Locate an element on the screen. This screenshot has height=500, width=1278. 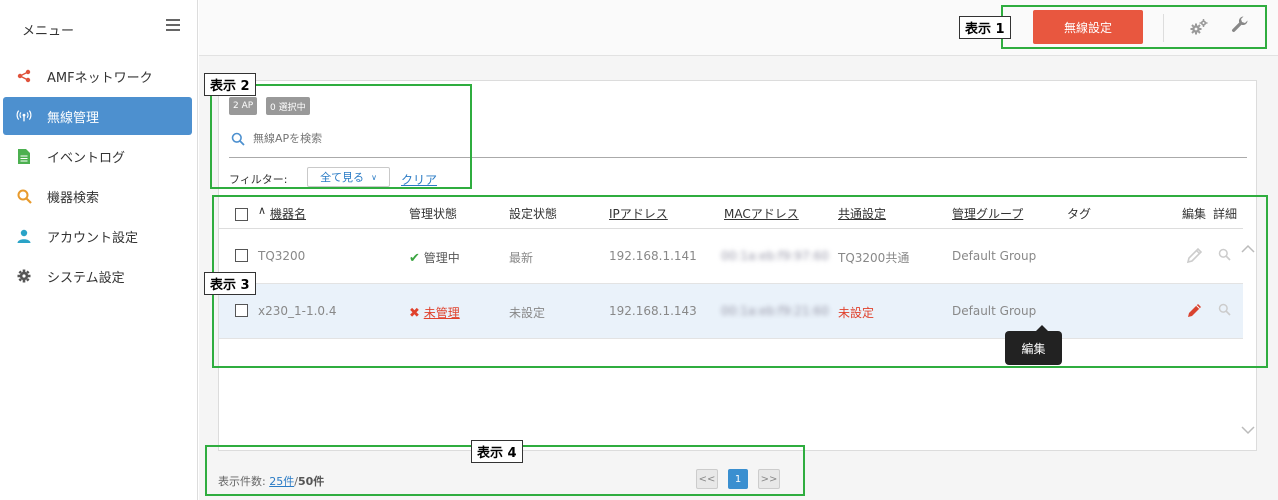
sidebar-item-label: システム設定 is located at coordinates (86, 278).